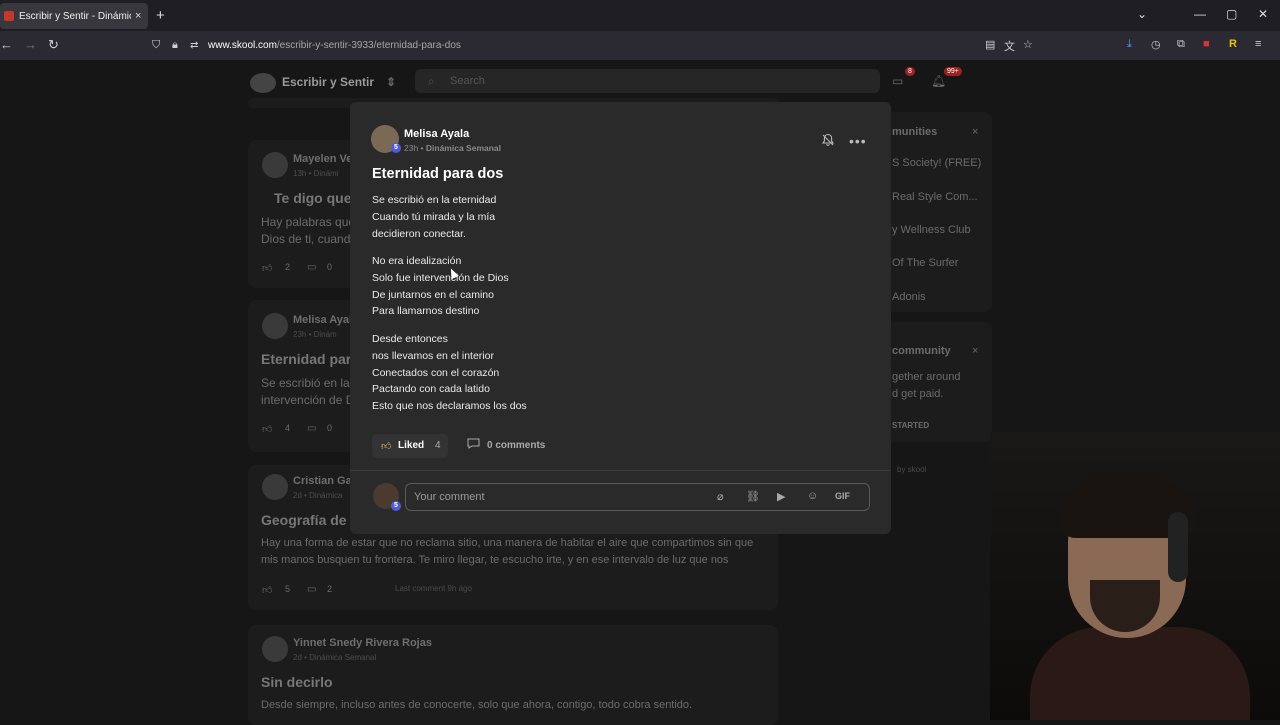  I want to click on comment-count: 2, so click(330, 589).